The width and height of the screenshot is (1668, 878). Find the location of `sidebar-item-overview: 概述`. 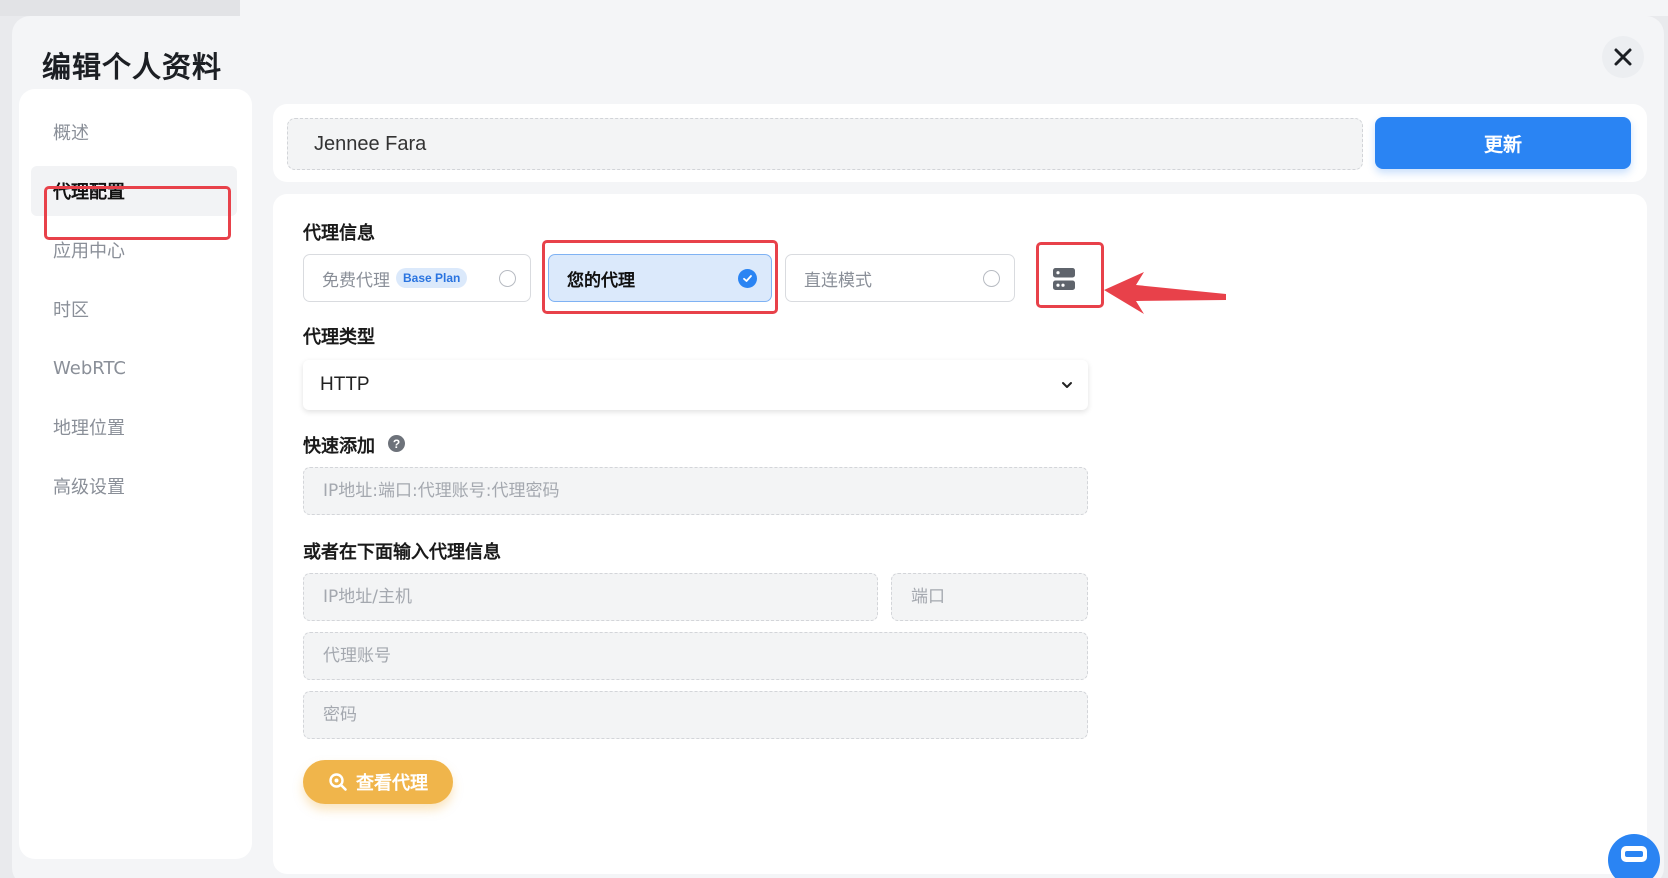

sidebar-item-overview: 概述 is located at coordinates (134, 132).